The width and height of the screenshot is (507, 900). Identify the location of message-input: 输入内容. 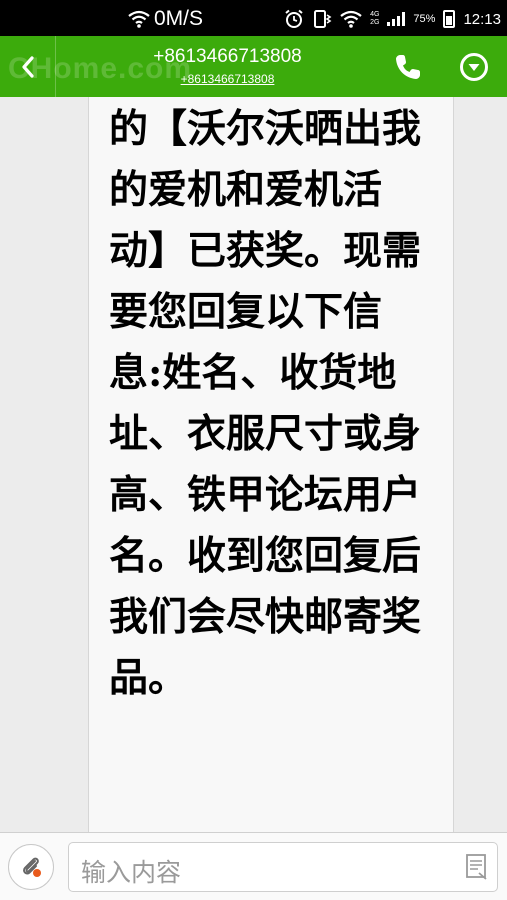
(283, 867).